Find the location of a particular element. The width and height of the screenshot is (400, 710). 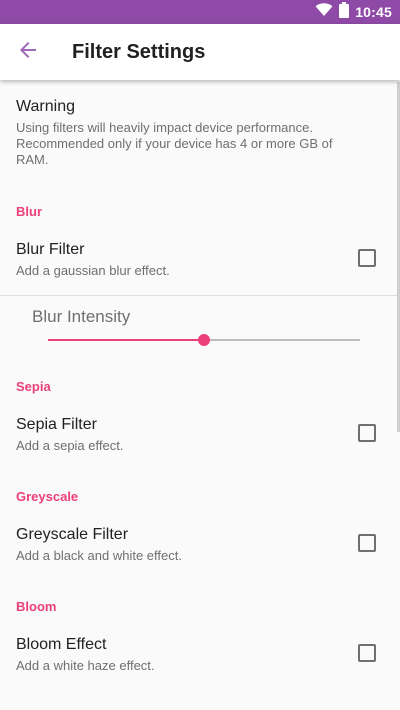

warning-title: Warning is located at coordinates (45, 106).